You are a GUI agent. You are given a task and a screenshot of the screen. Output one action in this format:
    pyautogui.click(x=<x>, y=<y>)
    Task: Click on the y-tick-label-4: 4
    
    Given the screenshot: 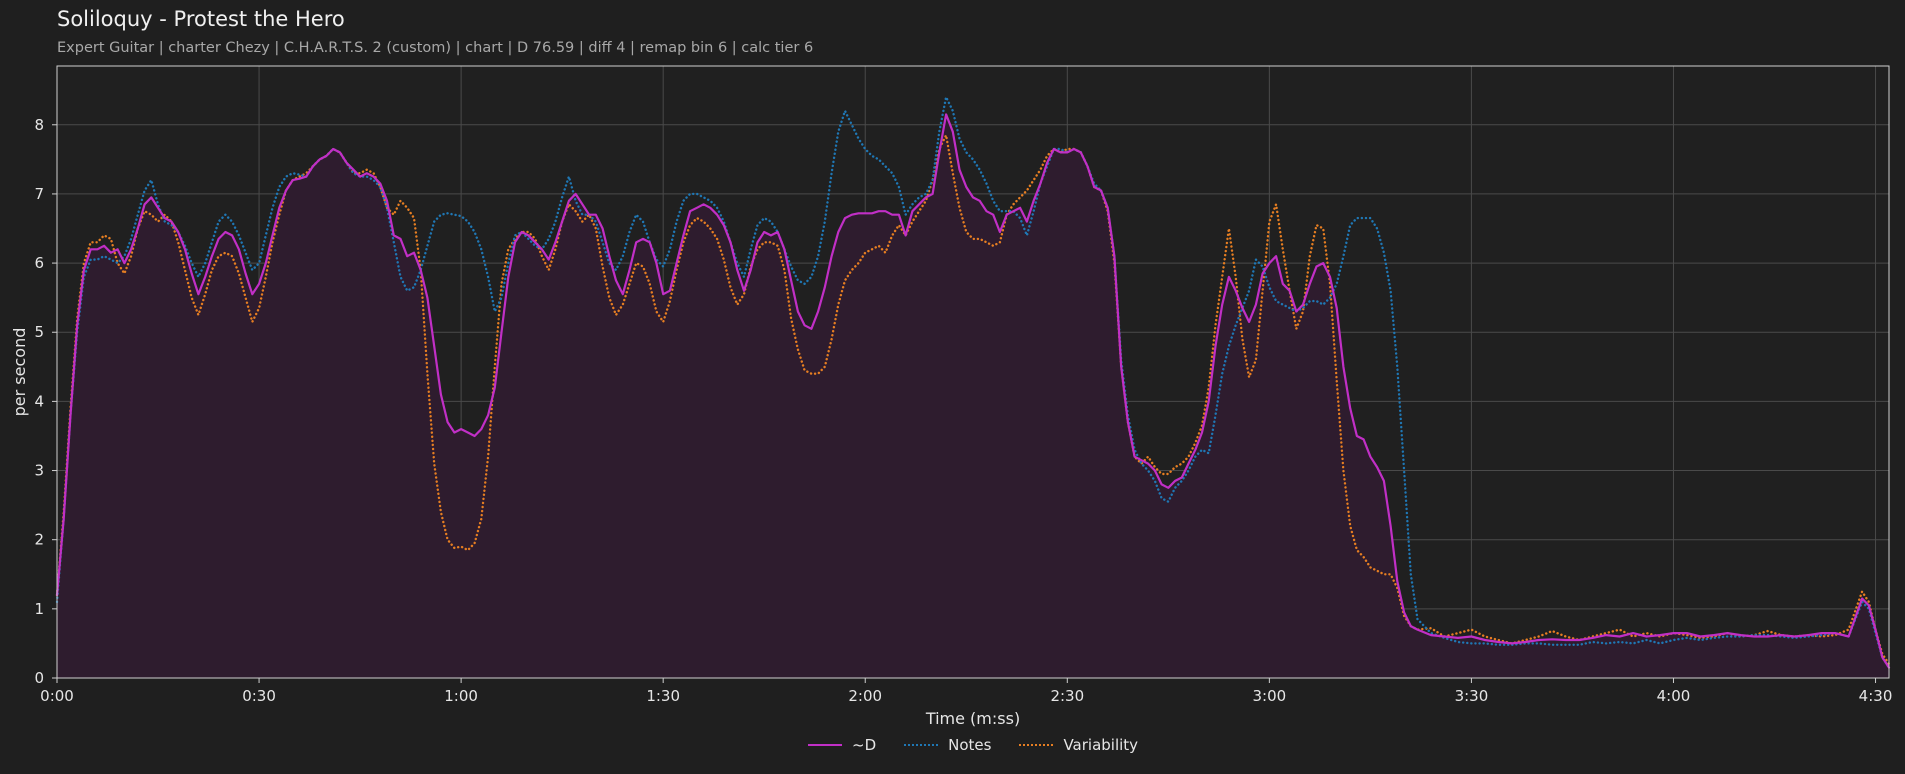 What is the action you would take?
    pyautogui.click(x=39, y=401)
    